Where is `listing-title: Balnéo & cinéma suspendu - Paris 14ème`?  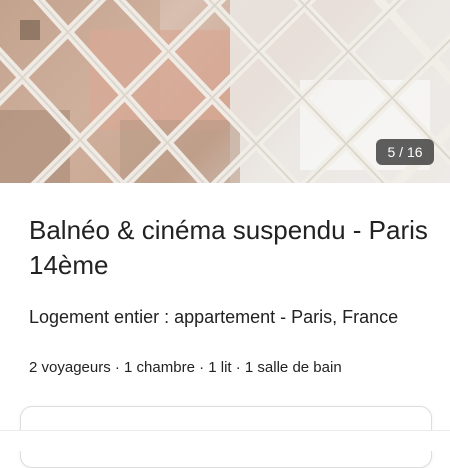 listing-title: Balnéo & cinéma suspendu - Paris 14ème is located at coordinates (228, 247).